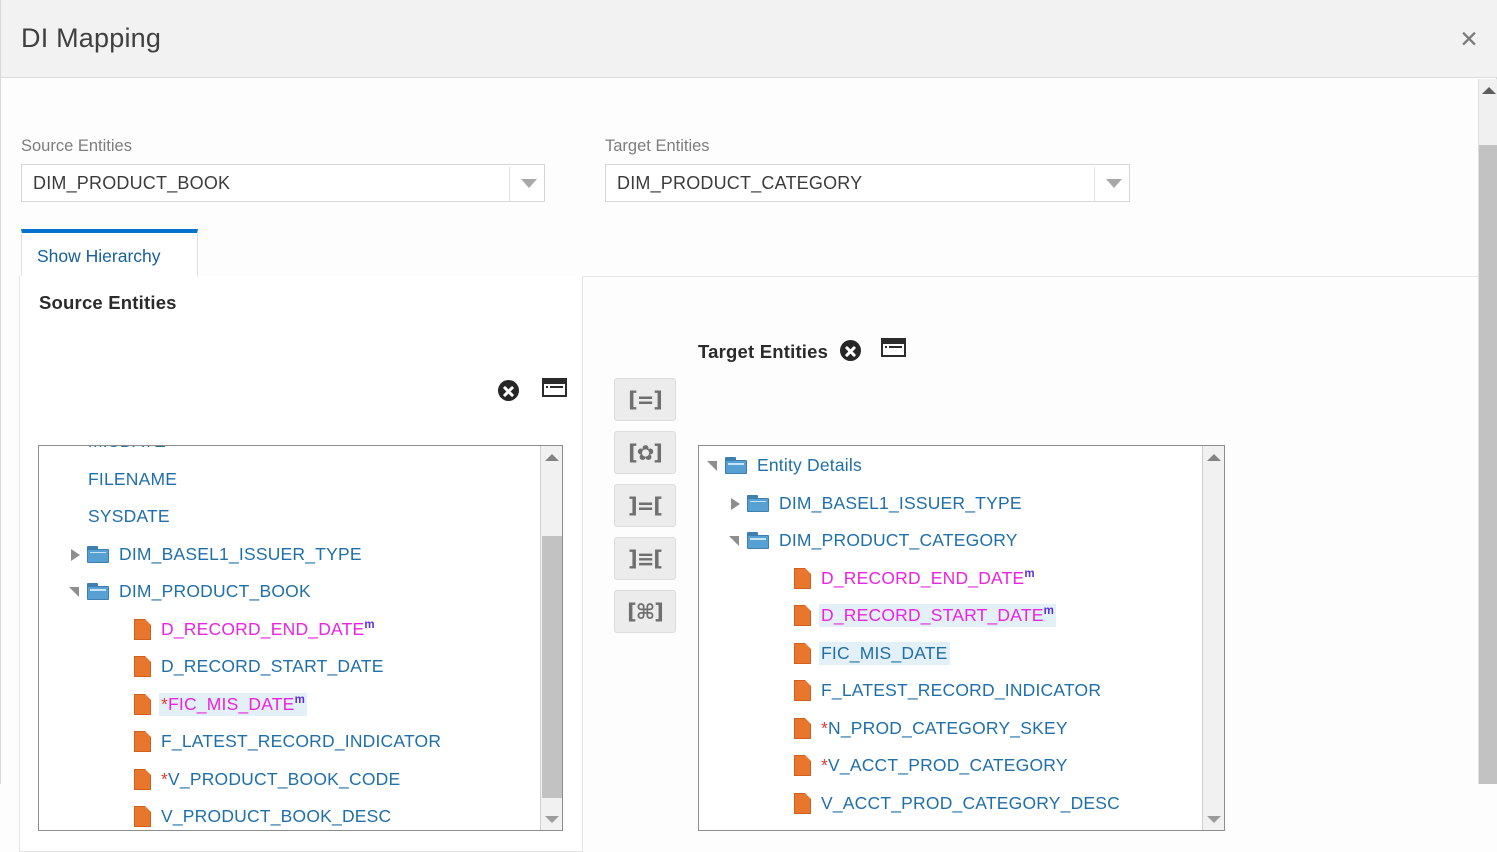 The width and height of the screenshot is (1497, 852). I want to click on target-entities-select-value: DIM_PRODUCT_CATEGORY, so click(740, 183).